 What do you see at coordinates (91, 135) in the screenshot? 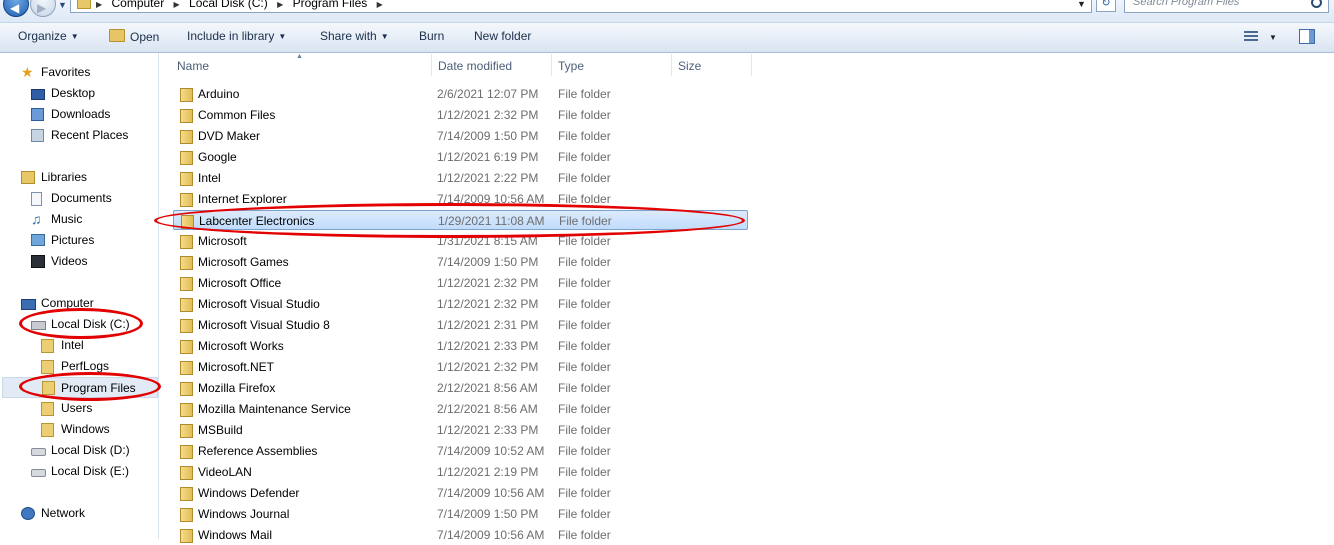
I see `nav-recent-places: Recent Places` at bounding box center [91, 135].